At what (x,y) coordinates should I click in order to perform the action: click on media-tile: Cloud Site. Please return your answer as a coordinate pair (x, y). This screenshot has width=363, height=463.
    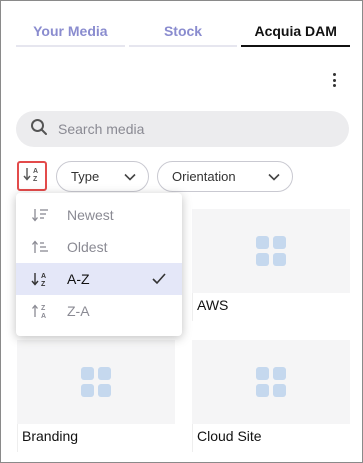
    Looking at the image, I should click on (271, 396).